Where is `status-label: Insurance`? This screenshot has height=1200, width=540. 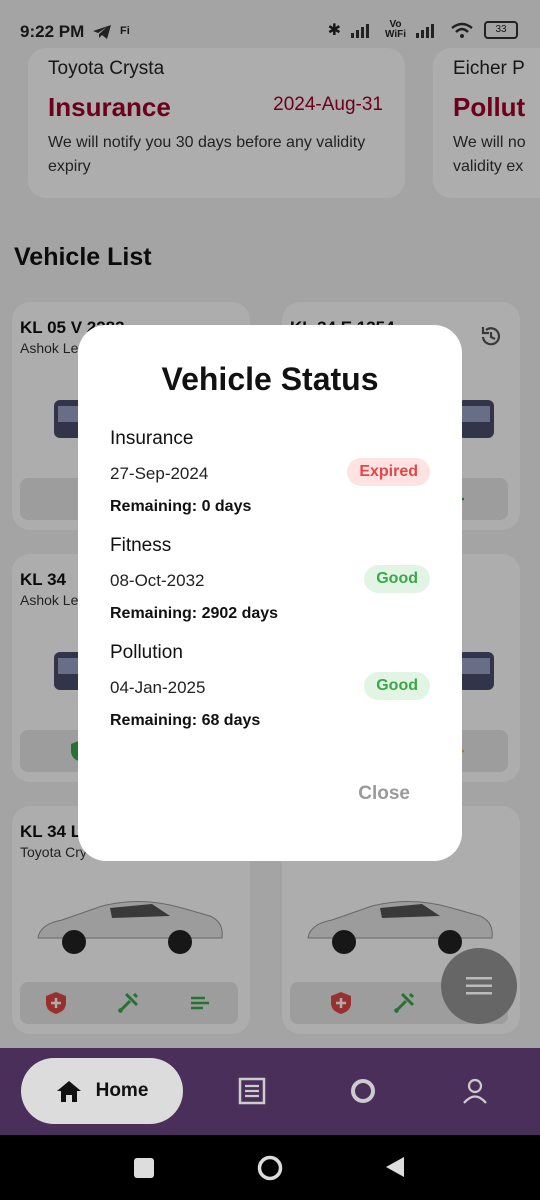
status-label: Insurance is located at coordinates (152, 438).